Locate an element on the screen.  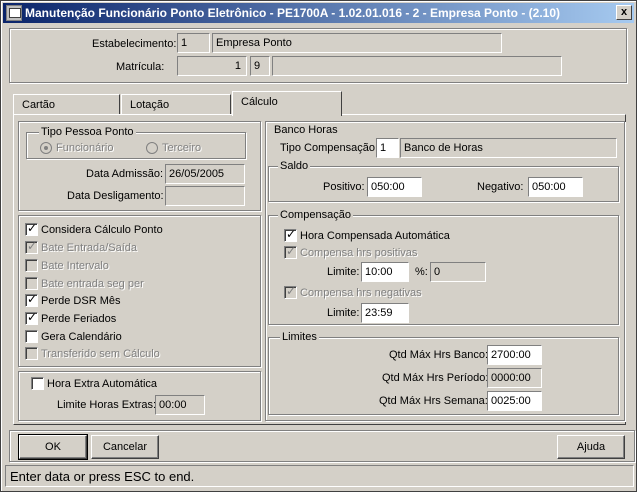
tab-cartao: Cartão is located at coordinates (66, 105).